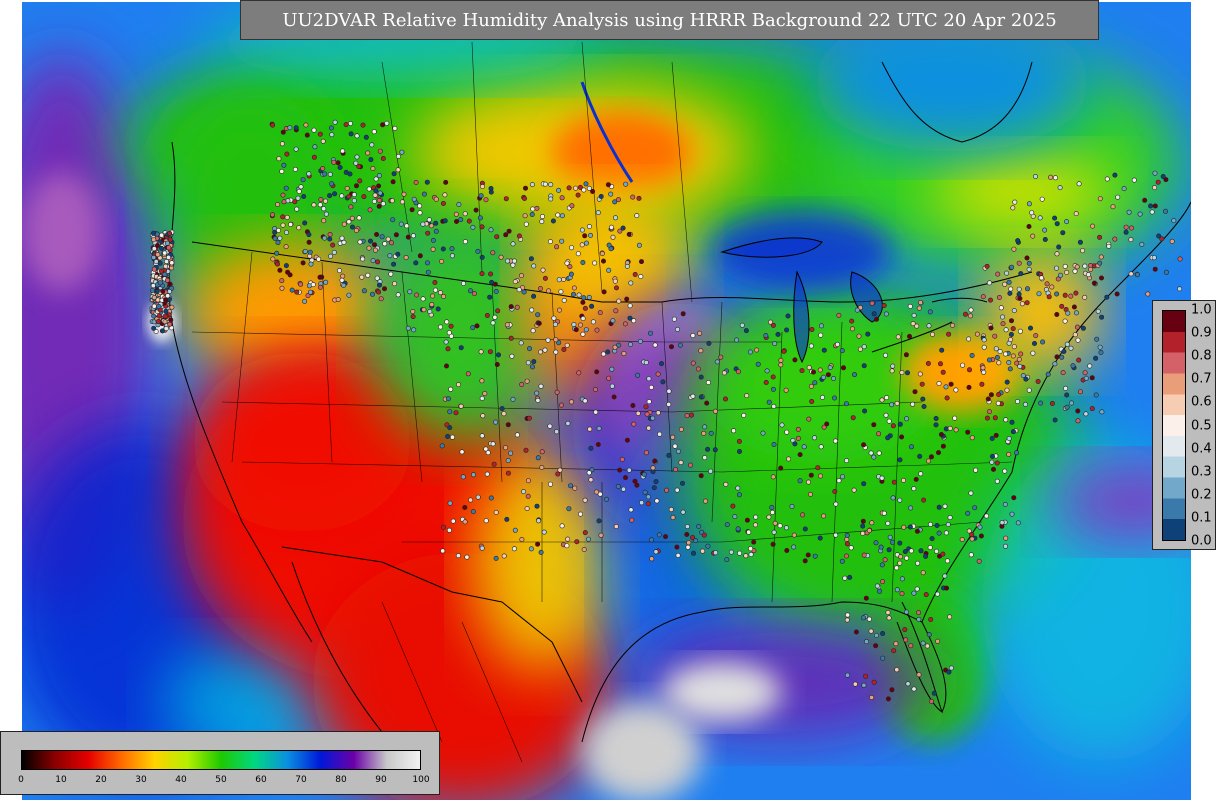 The height and width of the screenshot is (800, 1216). What do you see at coordinates (1201, 310) in the screenshot?
I see `observation-tick-label: 1.0` at bounding box center [1201, 310].